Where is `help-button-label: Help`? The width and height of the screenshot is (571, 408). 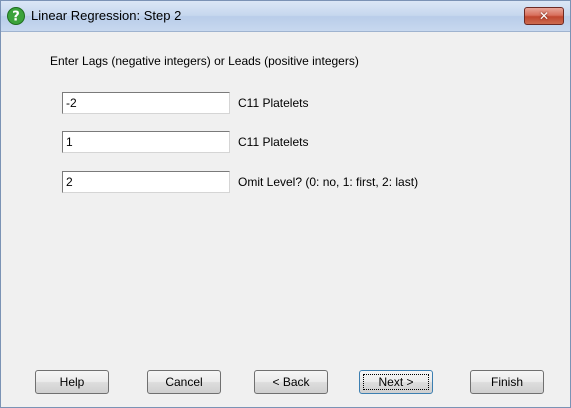
help-button-label: Help is located at coordinates (72, 382).